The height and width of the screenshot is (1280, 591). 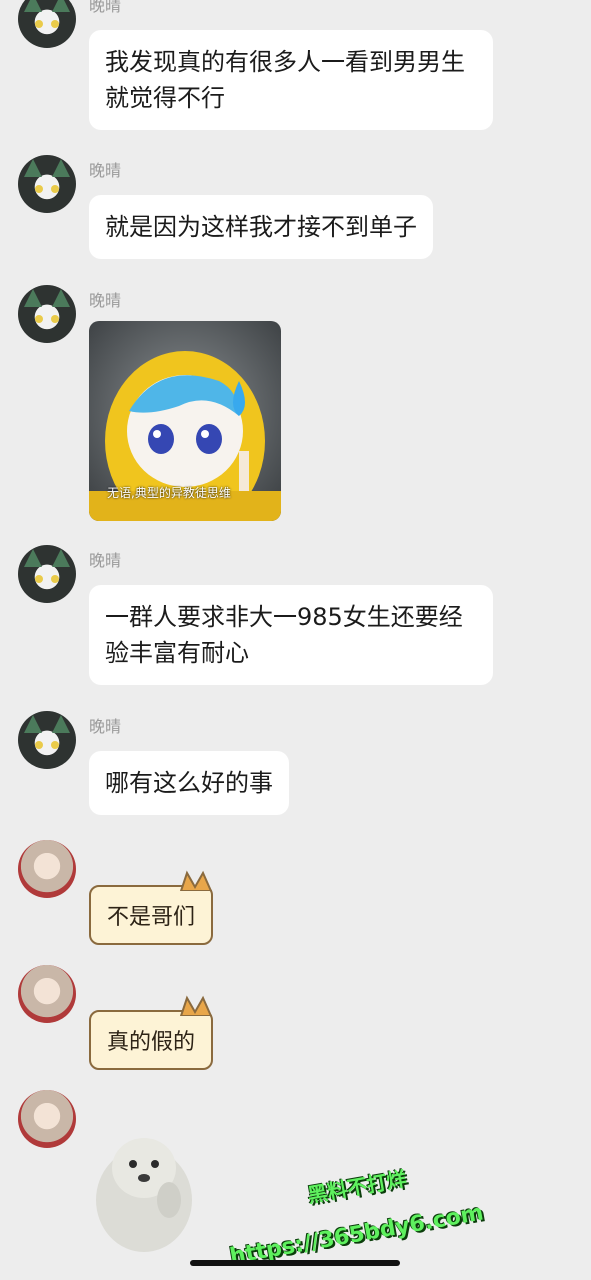 I want to click on message-bubble: 一群人要求非大一985女生还要经 验丰富有耐心, so click(x=291, y=635).